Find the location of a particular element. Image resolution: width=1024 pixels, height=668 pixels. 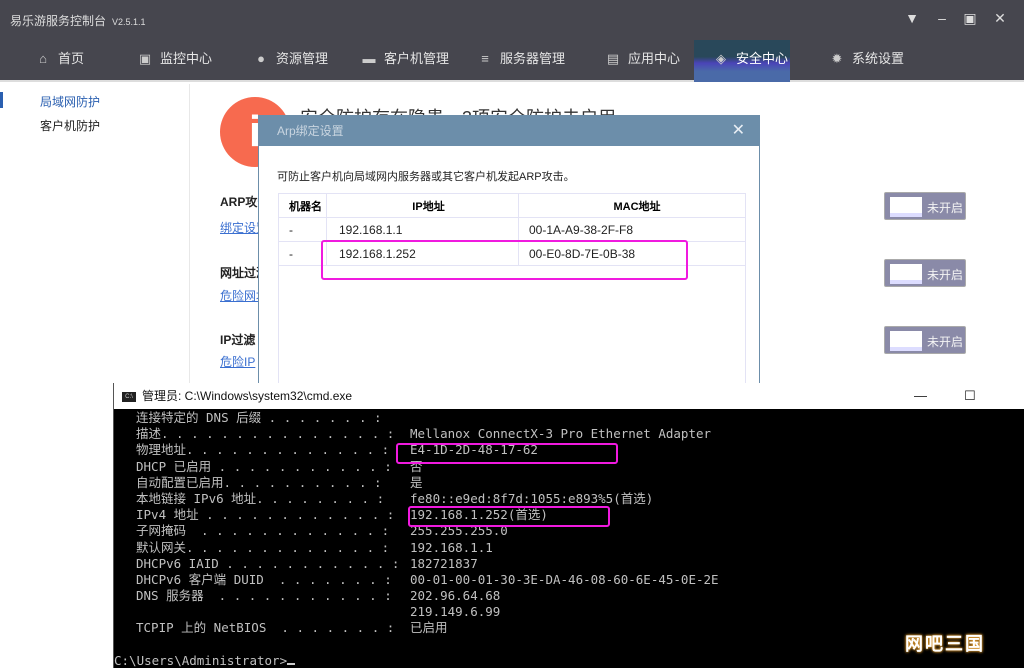

title-bar: 易乐游服务控制台 V2.5.1.1 ▼ – ▣ ✕ is located at coordinates (512, 20).